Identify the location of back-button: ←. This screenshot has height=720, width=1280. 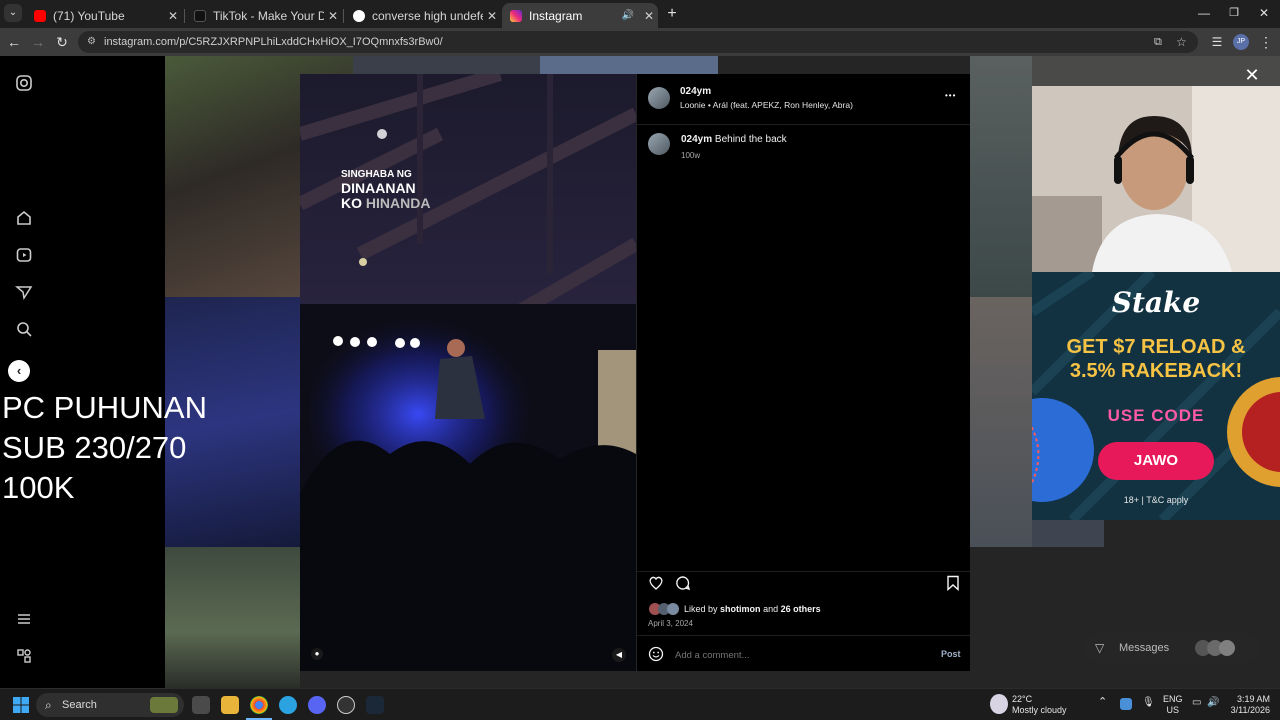
(14, 42).